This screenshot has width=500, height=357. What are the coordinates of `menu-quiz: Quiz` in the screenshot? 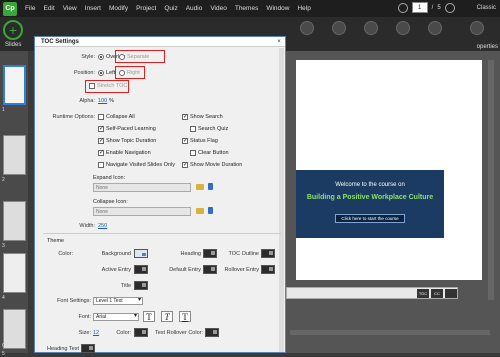 It's located at (170, 8).